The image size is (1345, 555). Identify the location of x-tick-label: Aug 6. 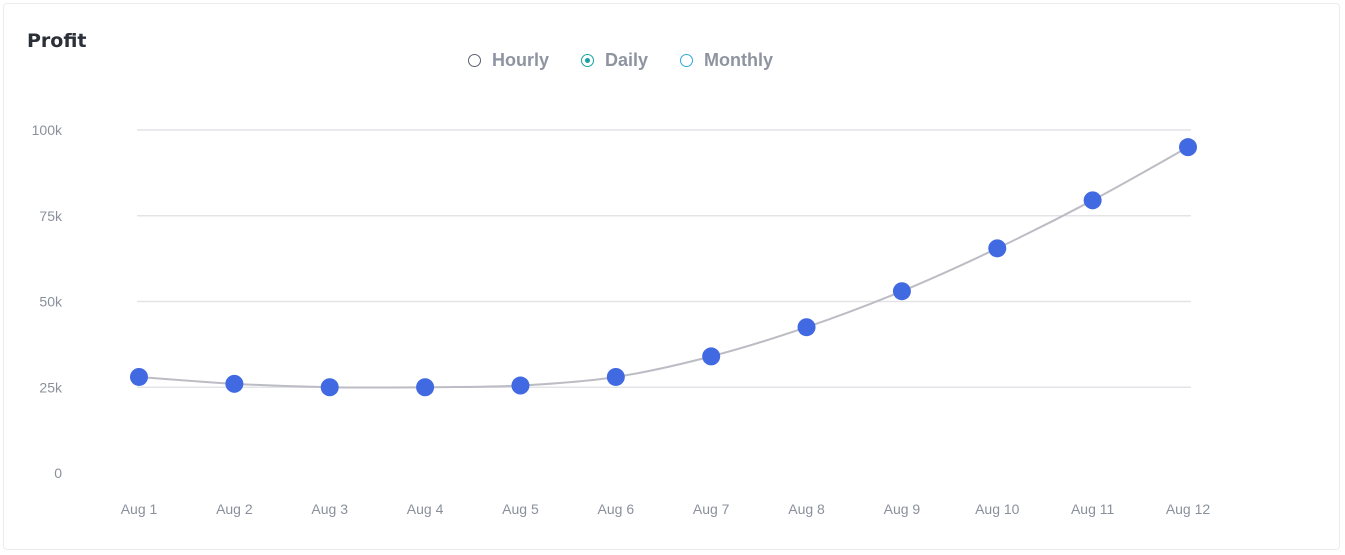
(616, 509).